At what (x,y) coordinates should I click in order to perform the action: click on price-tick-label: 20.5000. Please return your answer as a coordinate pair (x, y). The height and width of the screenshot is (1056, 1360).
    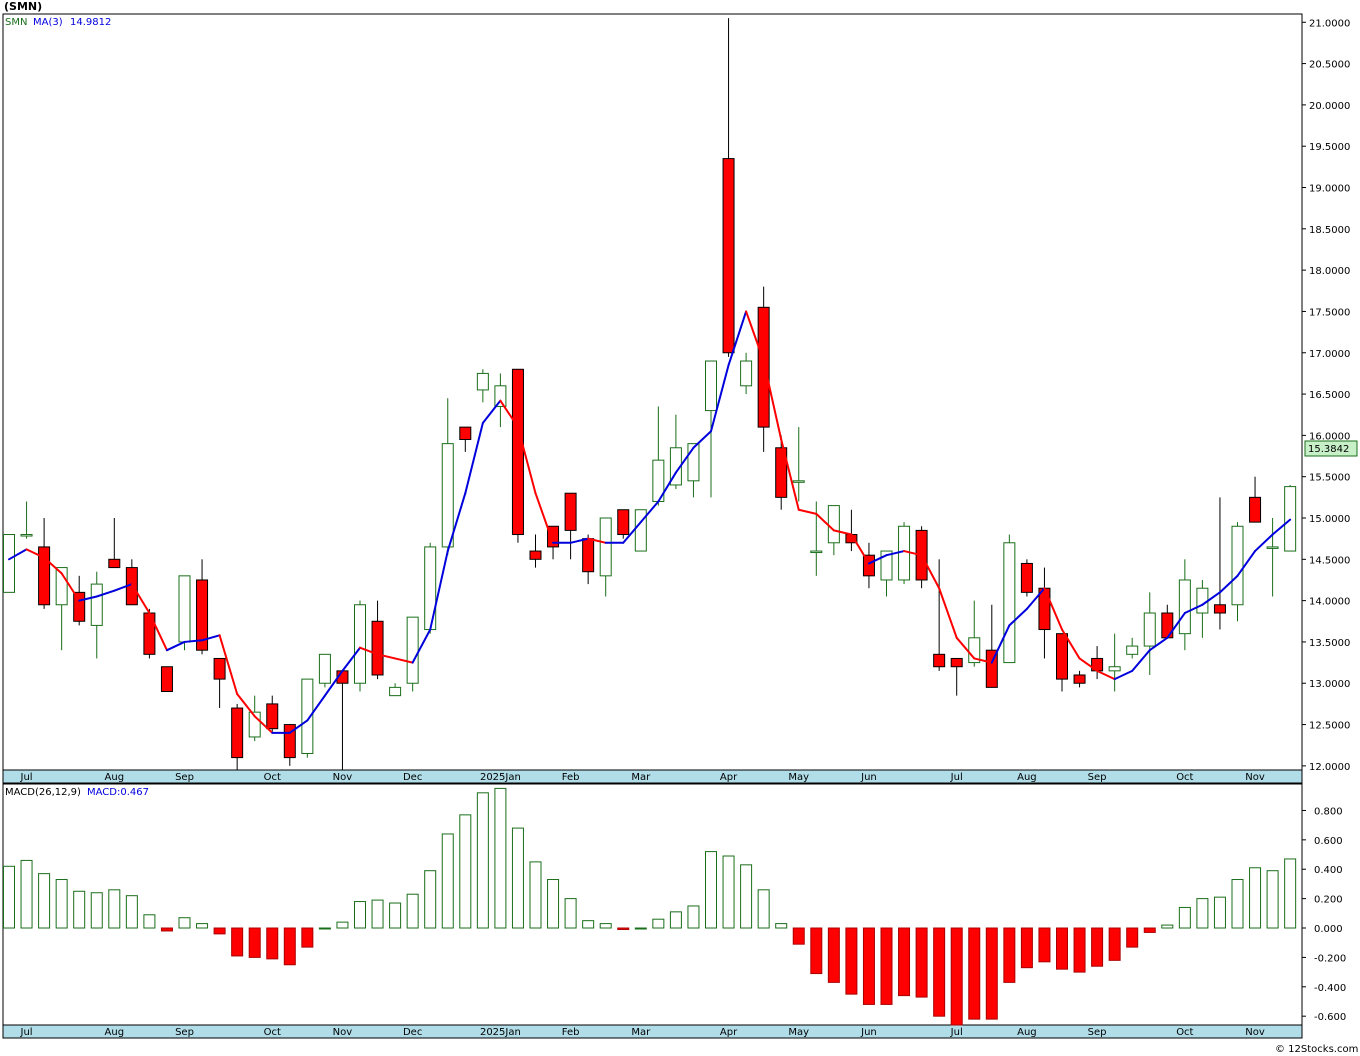
    Looking at the image, I should click on (1329, 65).